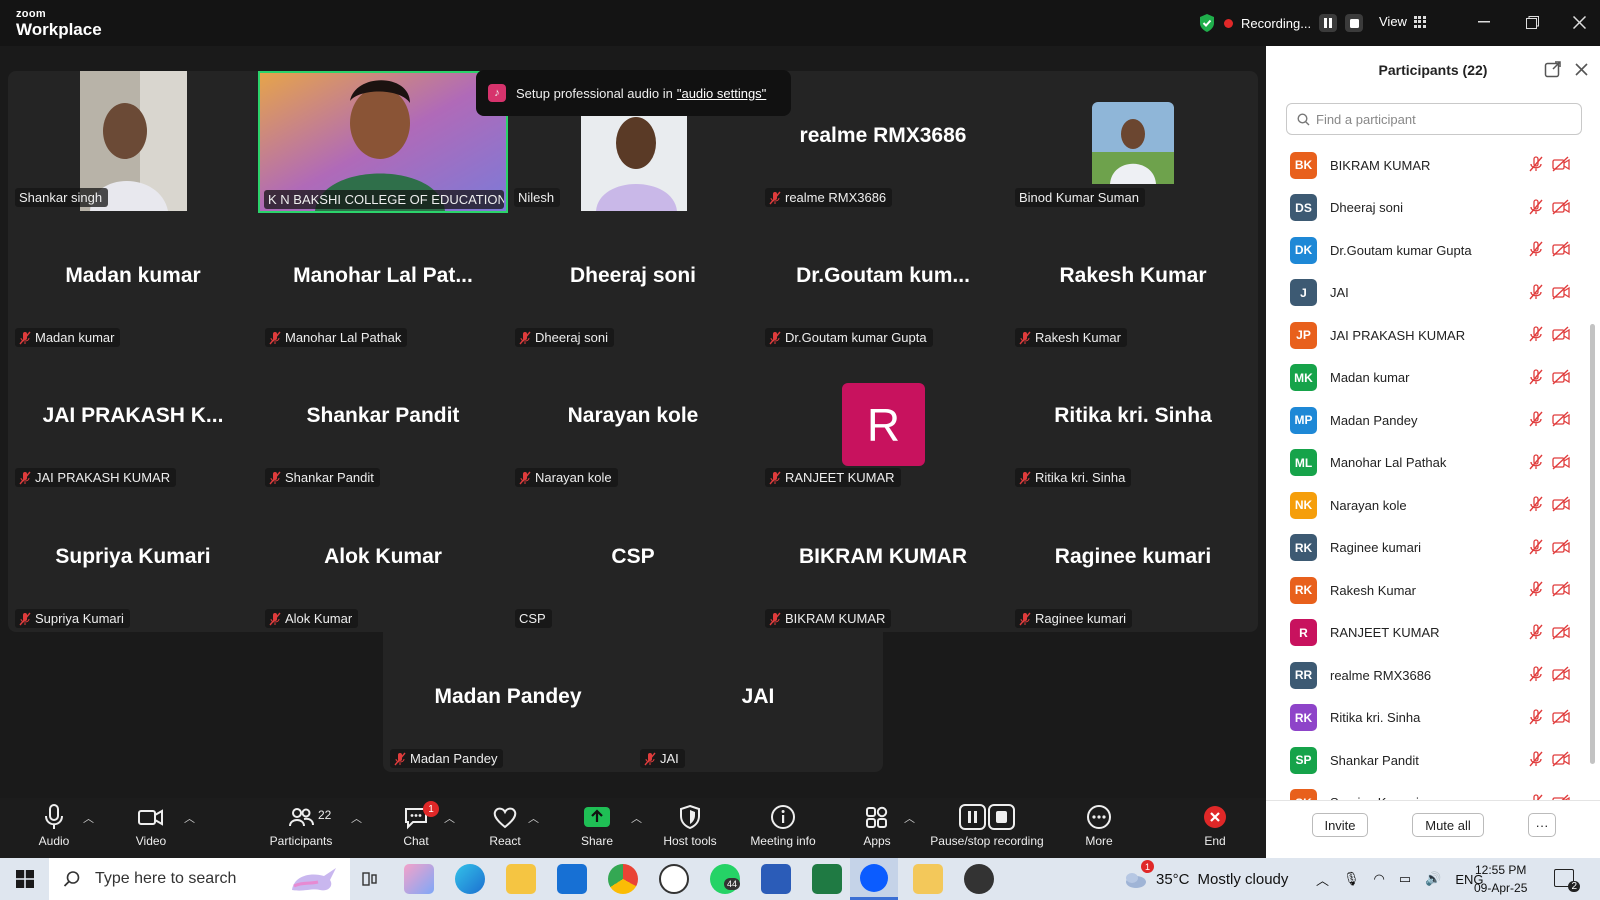 The height and width of the screenshot is (900, 1600). What do you see at coordinates (1322, 879) in the screenshot?
I see `chevron-up-icon: ︿` at bounding box center [1322, 879].